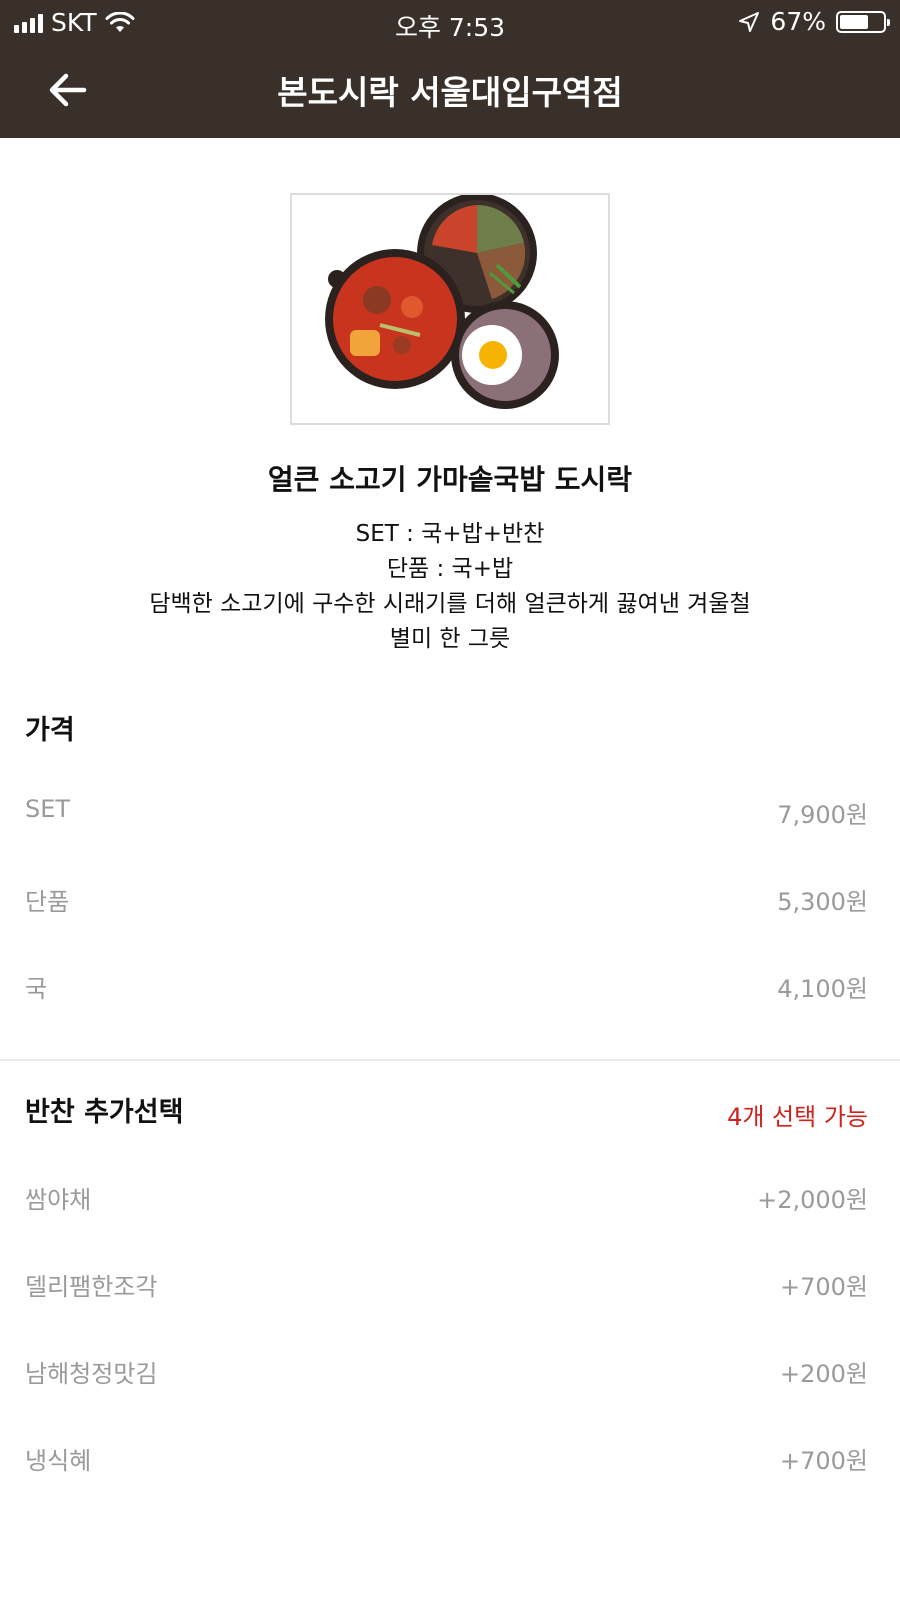 This screenshot has height=1600, width=900. Describe the element at coordinates (822, 989) in the screenshot. I see `price-row-value: 4,100원` at that location.